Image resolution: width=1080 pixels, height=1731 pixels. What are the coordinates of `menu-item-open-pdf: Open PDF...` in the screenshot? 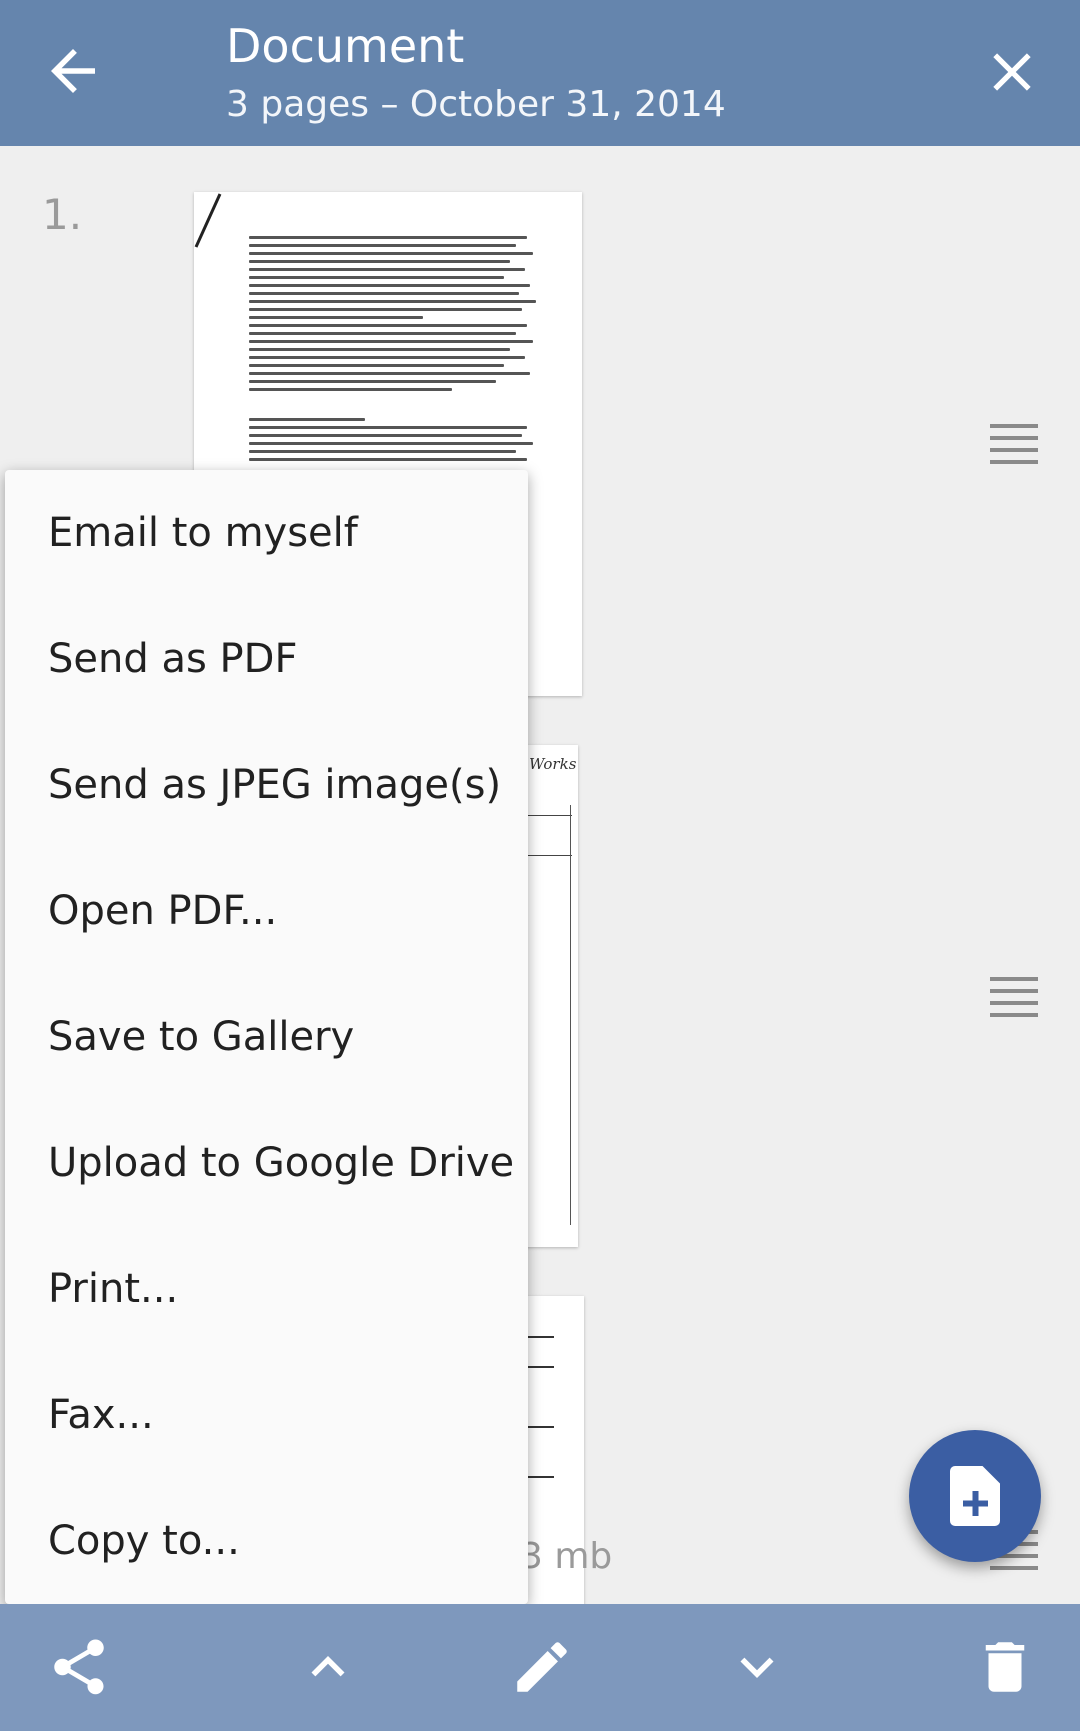 It's located at (266, 911).